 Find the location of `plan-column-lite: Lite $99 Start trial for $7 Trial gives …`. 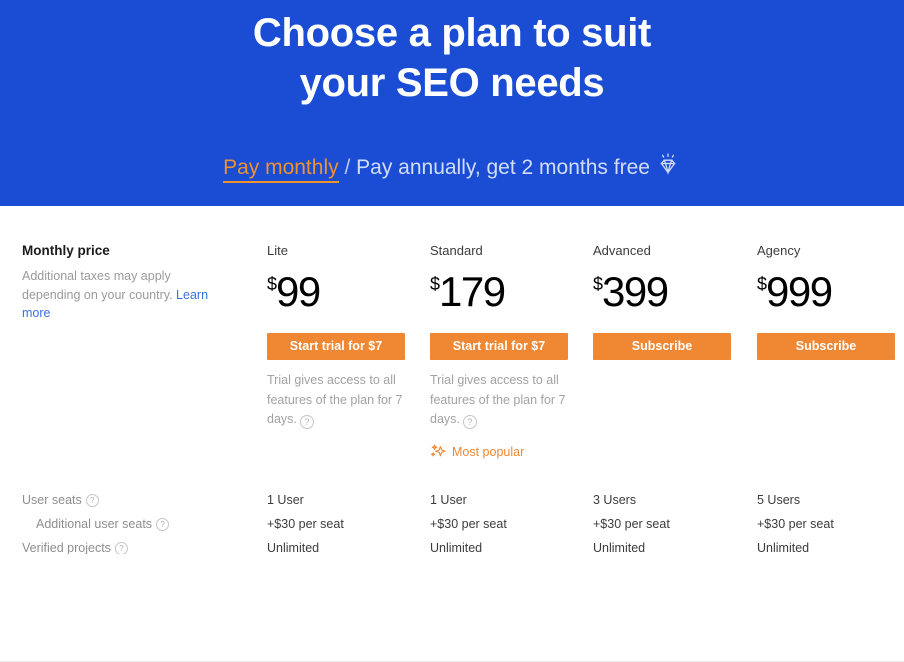

plan-column-lite: Lite $99 Start trial for $7 Trial gives … is located at coordinates (337, 318).